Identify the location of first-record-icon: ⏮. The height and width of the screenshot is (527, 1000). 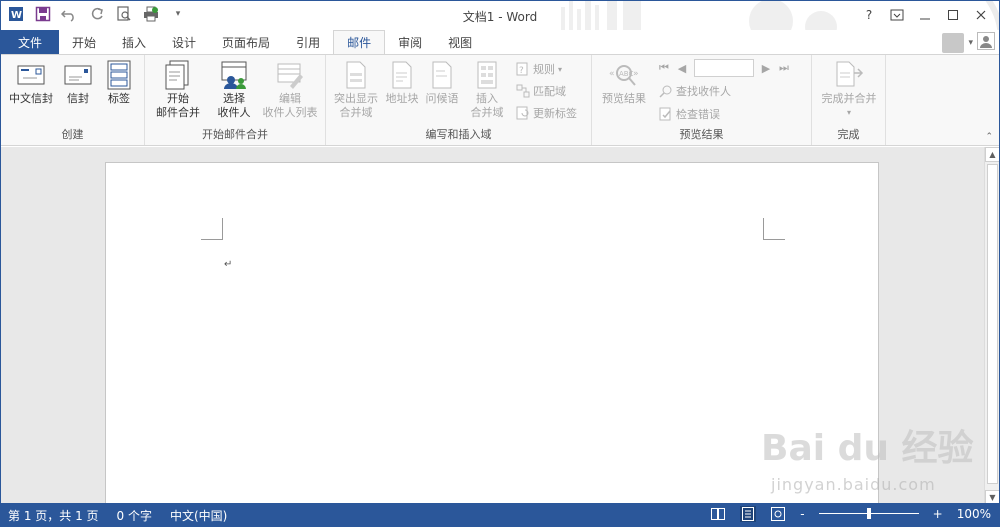
(664, 68).